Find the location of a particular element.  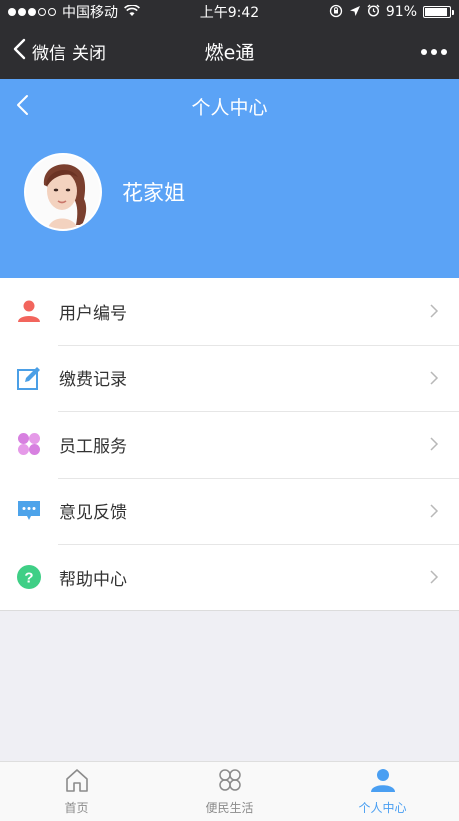

tab-bar: 首页 便民生活 个人中心 is located at coordinates (229, 791).